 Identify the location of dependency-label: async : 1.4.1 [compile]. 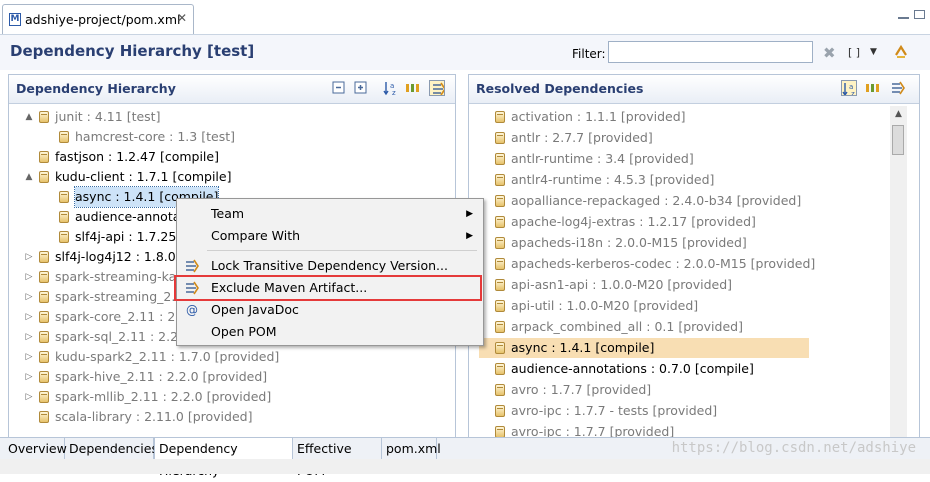
(583, 347).